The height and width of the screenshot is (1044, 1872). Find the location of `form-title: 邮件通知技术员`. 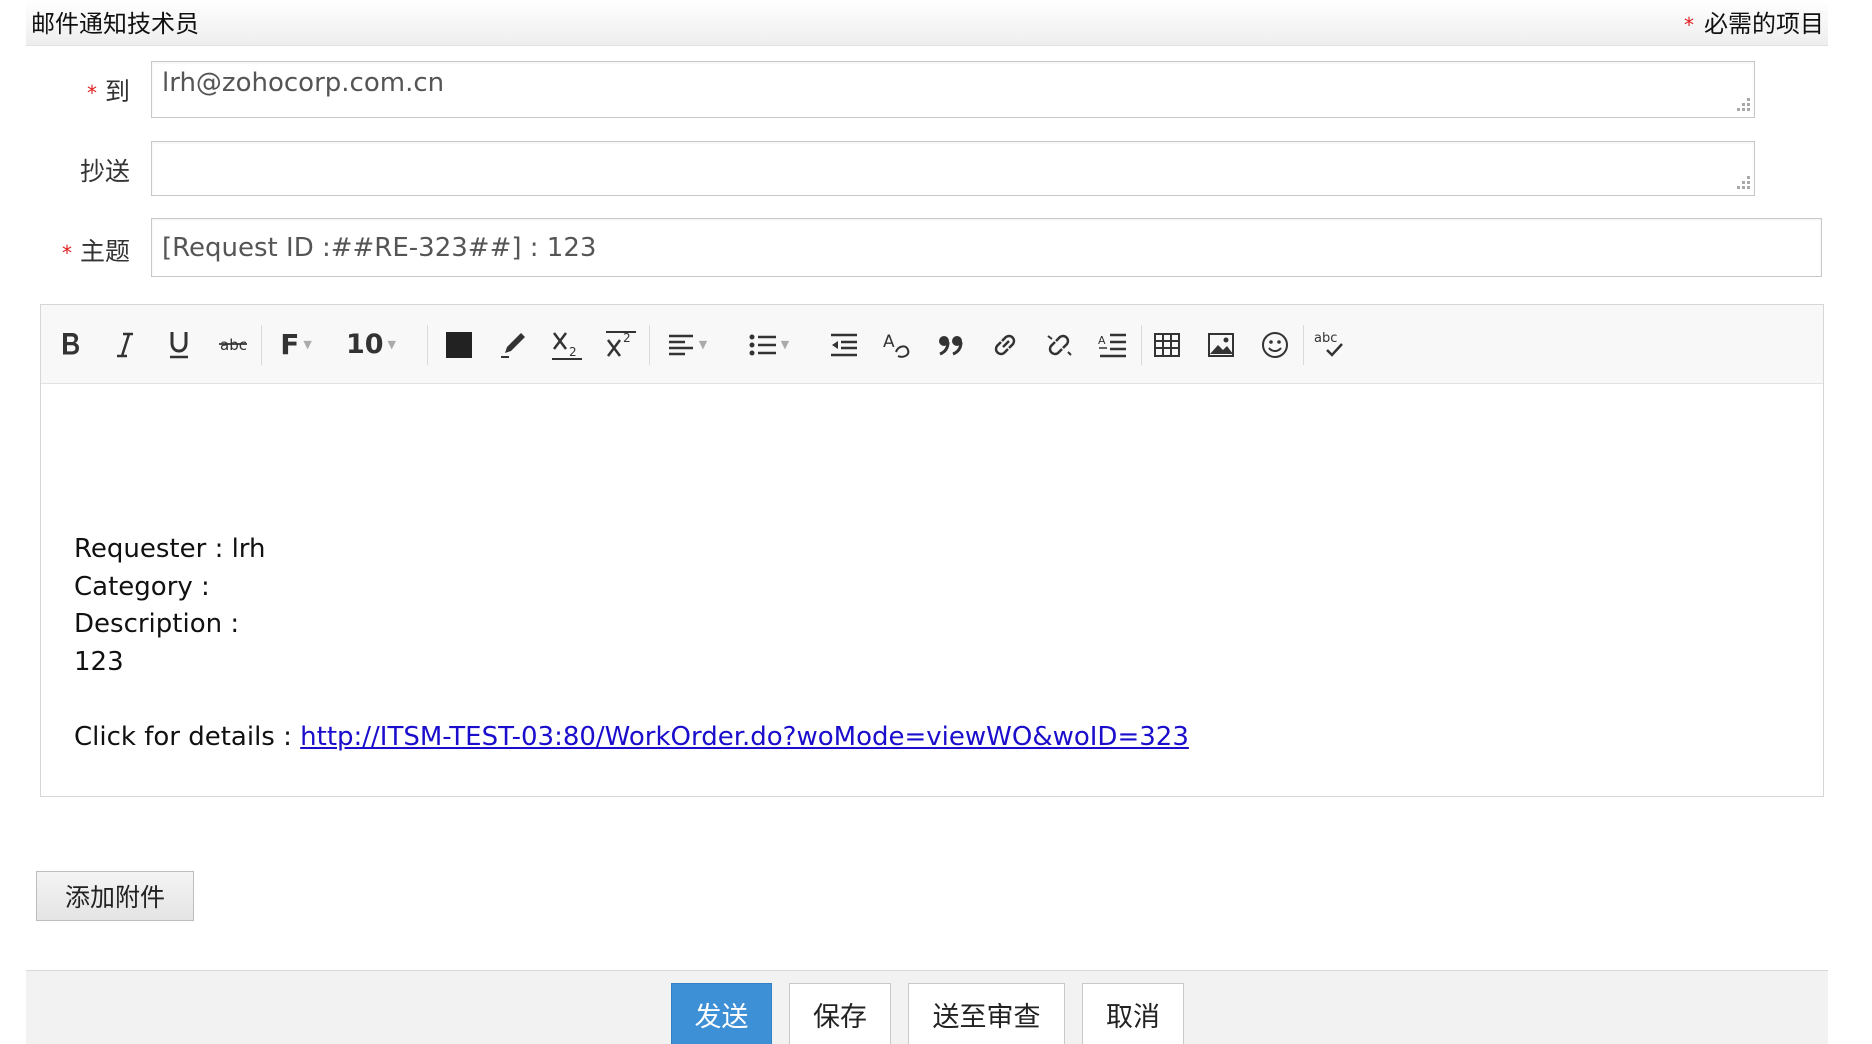

form-title: 邮件通知技术员 is located at coordinates (115, 24).